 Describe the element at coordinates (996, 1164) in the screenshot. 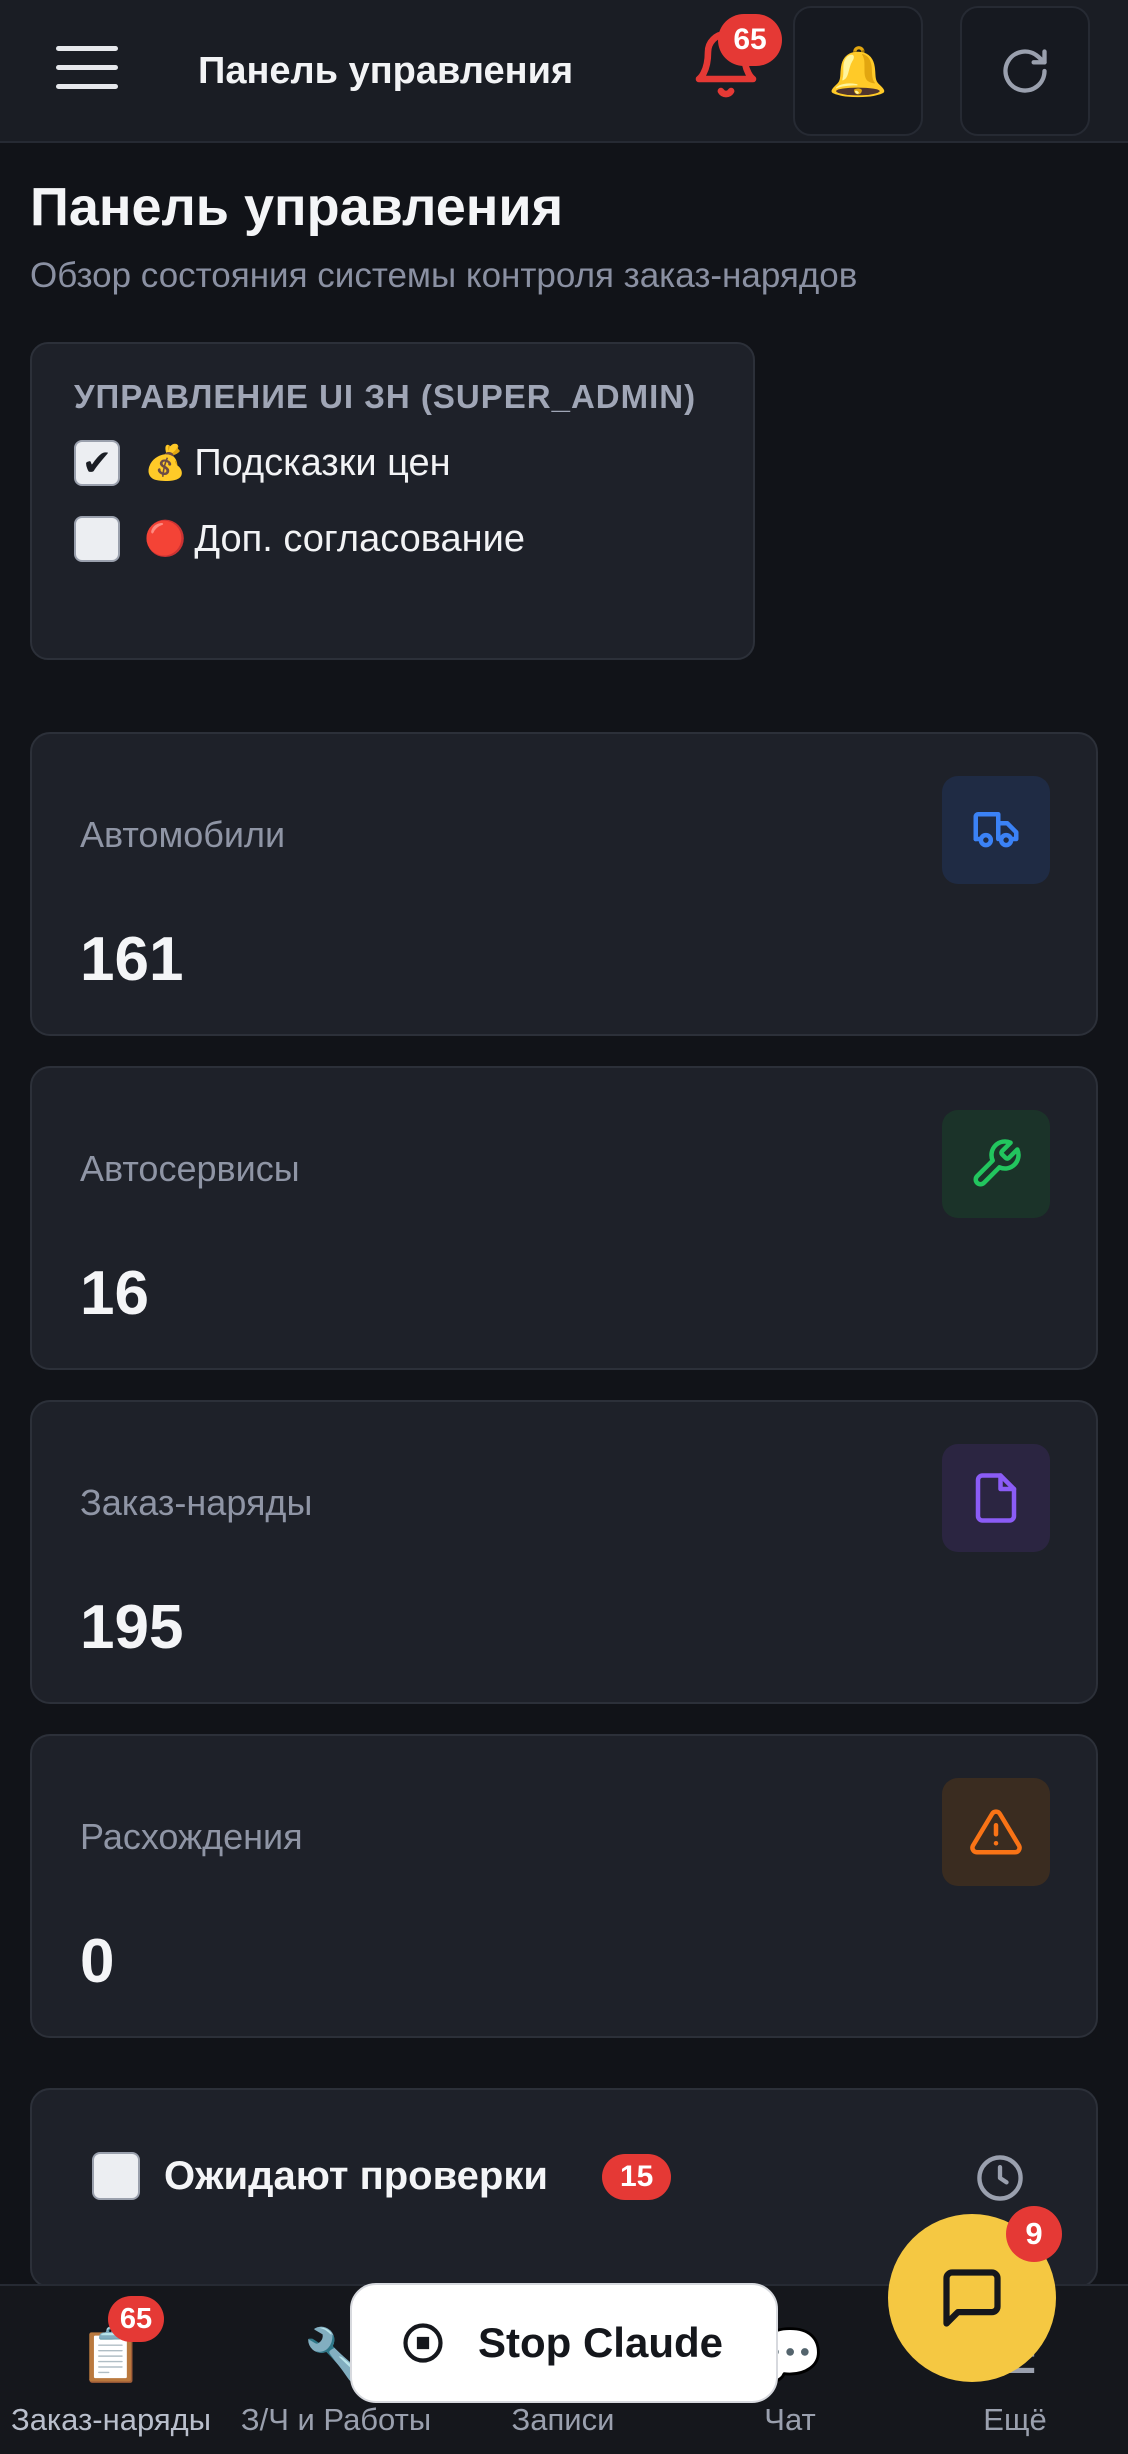

I see `wrench-icon` at that location.